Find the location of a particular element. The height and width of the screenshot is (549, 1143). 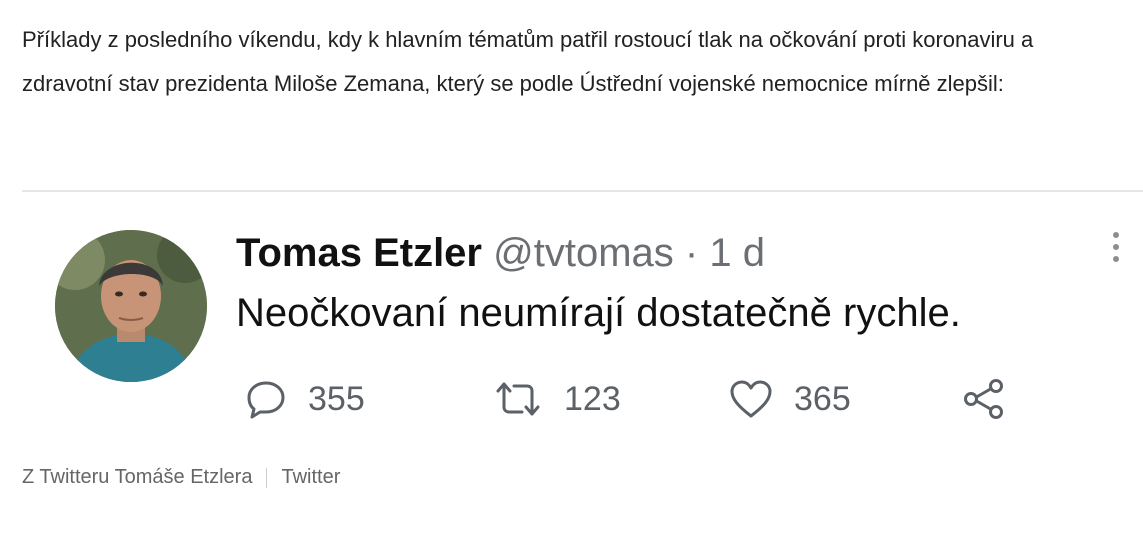

avatar is located at coordinates (131, 306).